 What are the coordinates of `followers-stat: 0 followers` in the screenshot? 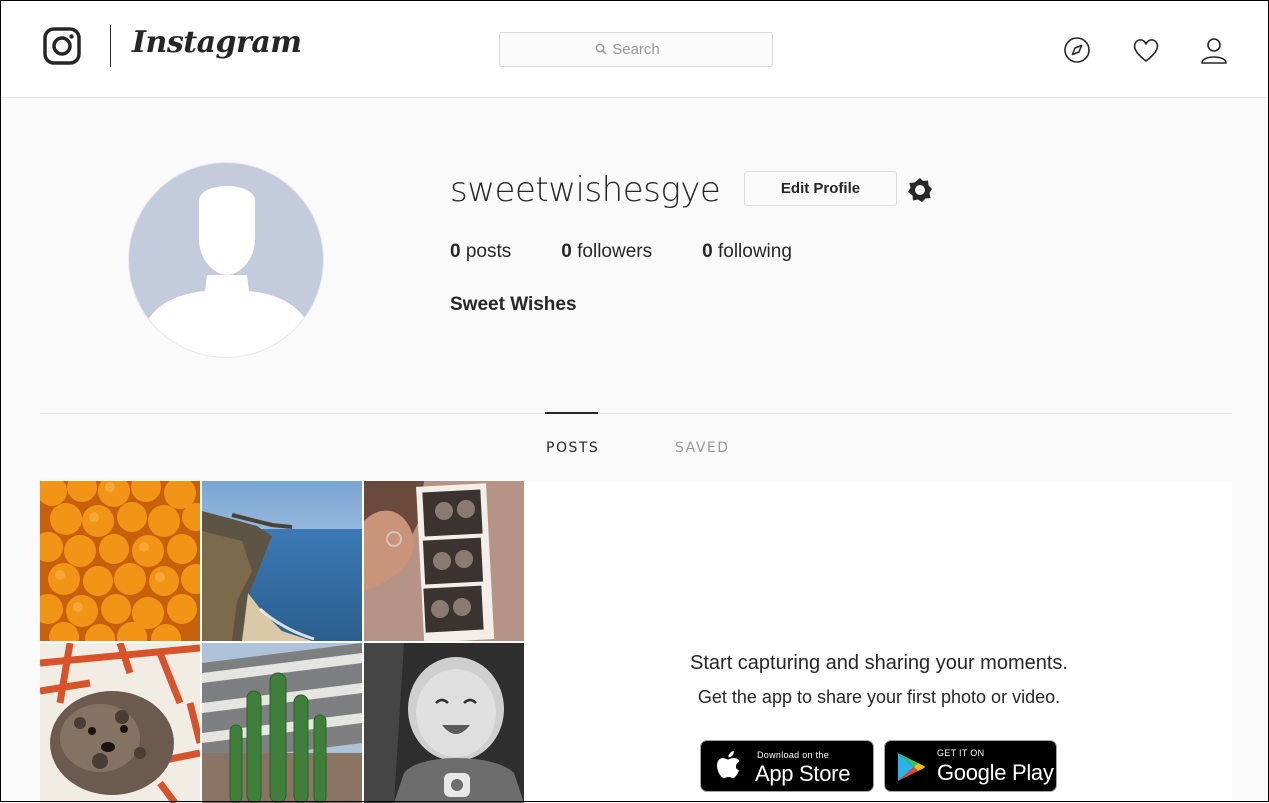 It's located at (606, 252).